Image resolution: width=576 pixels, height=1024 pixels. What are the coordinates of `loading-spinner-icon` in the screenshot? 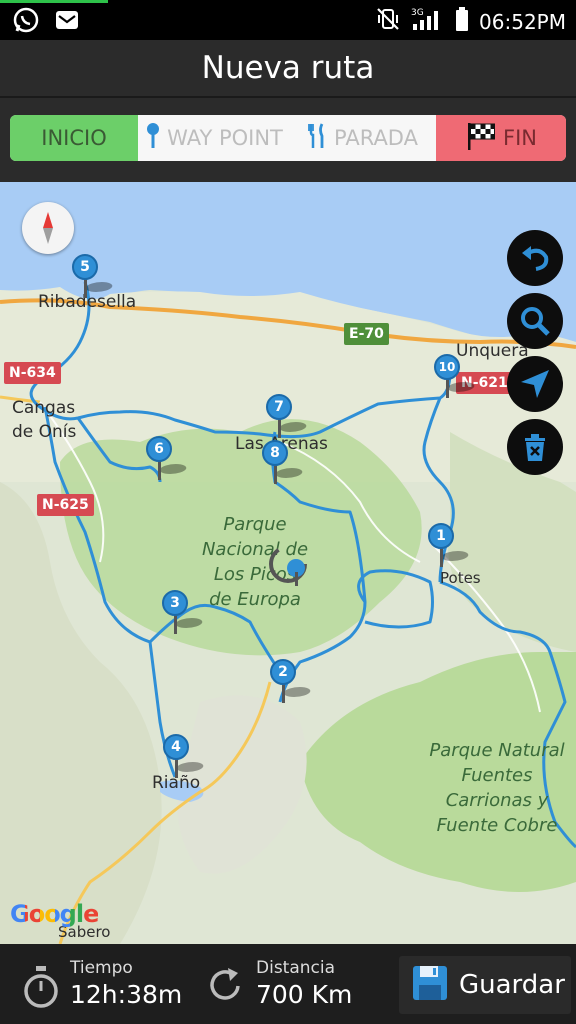 It's located at (288, 567).